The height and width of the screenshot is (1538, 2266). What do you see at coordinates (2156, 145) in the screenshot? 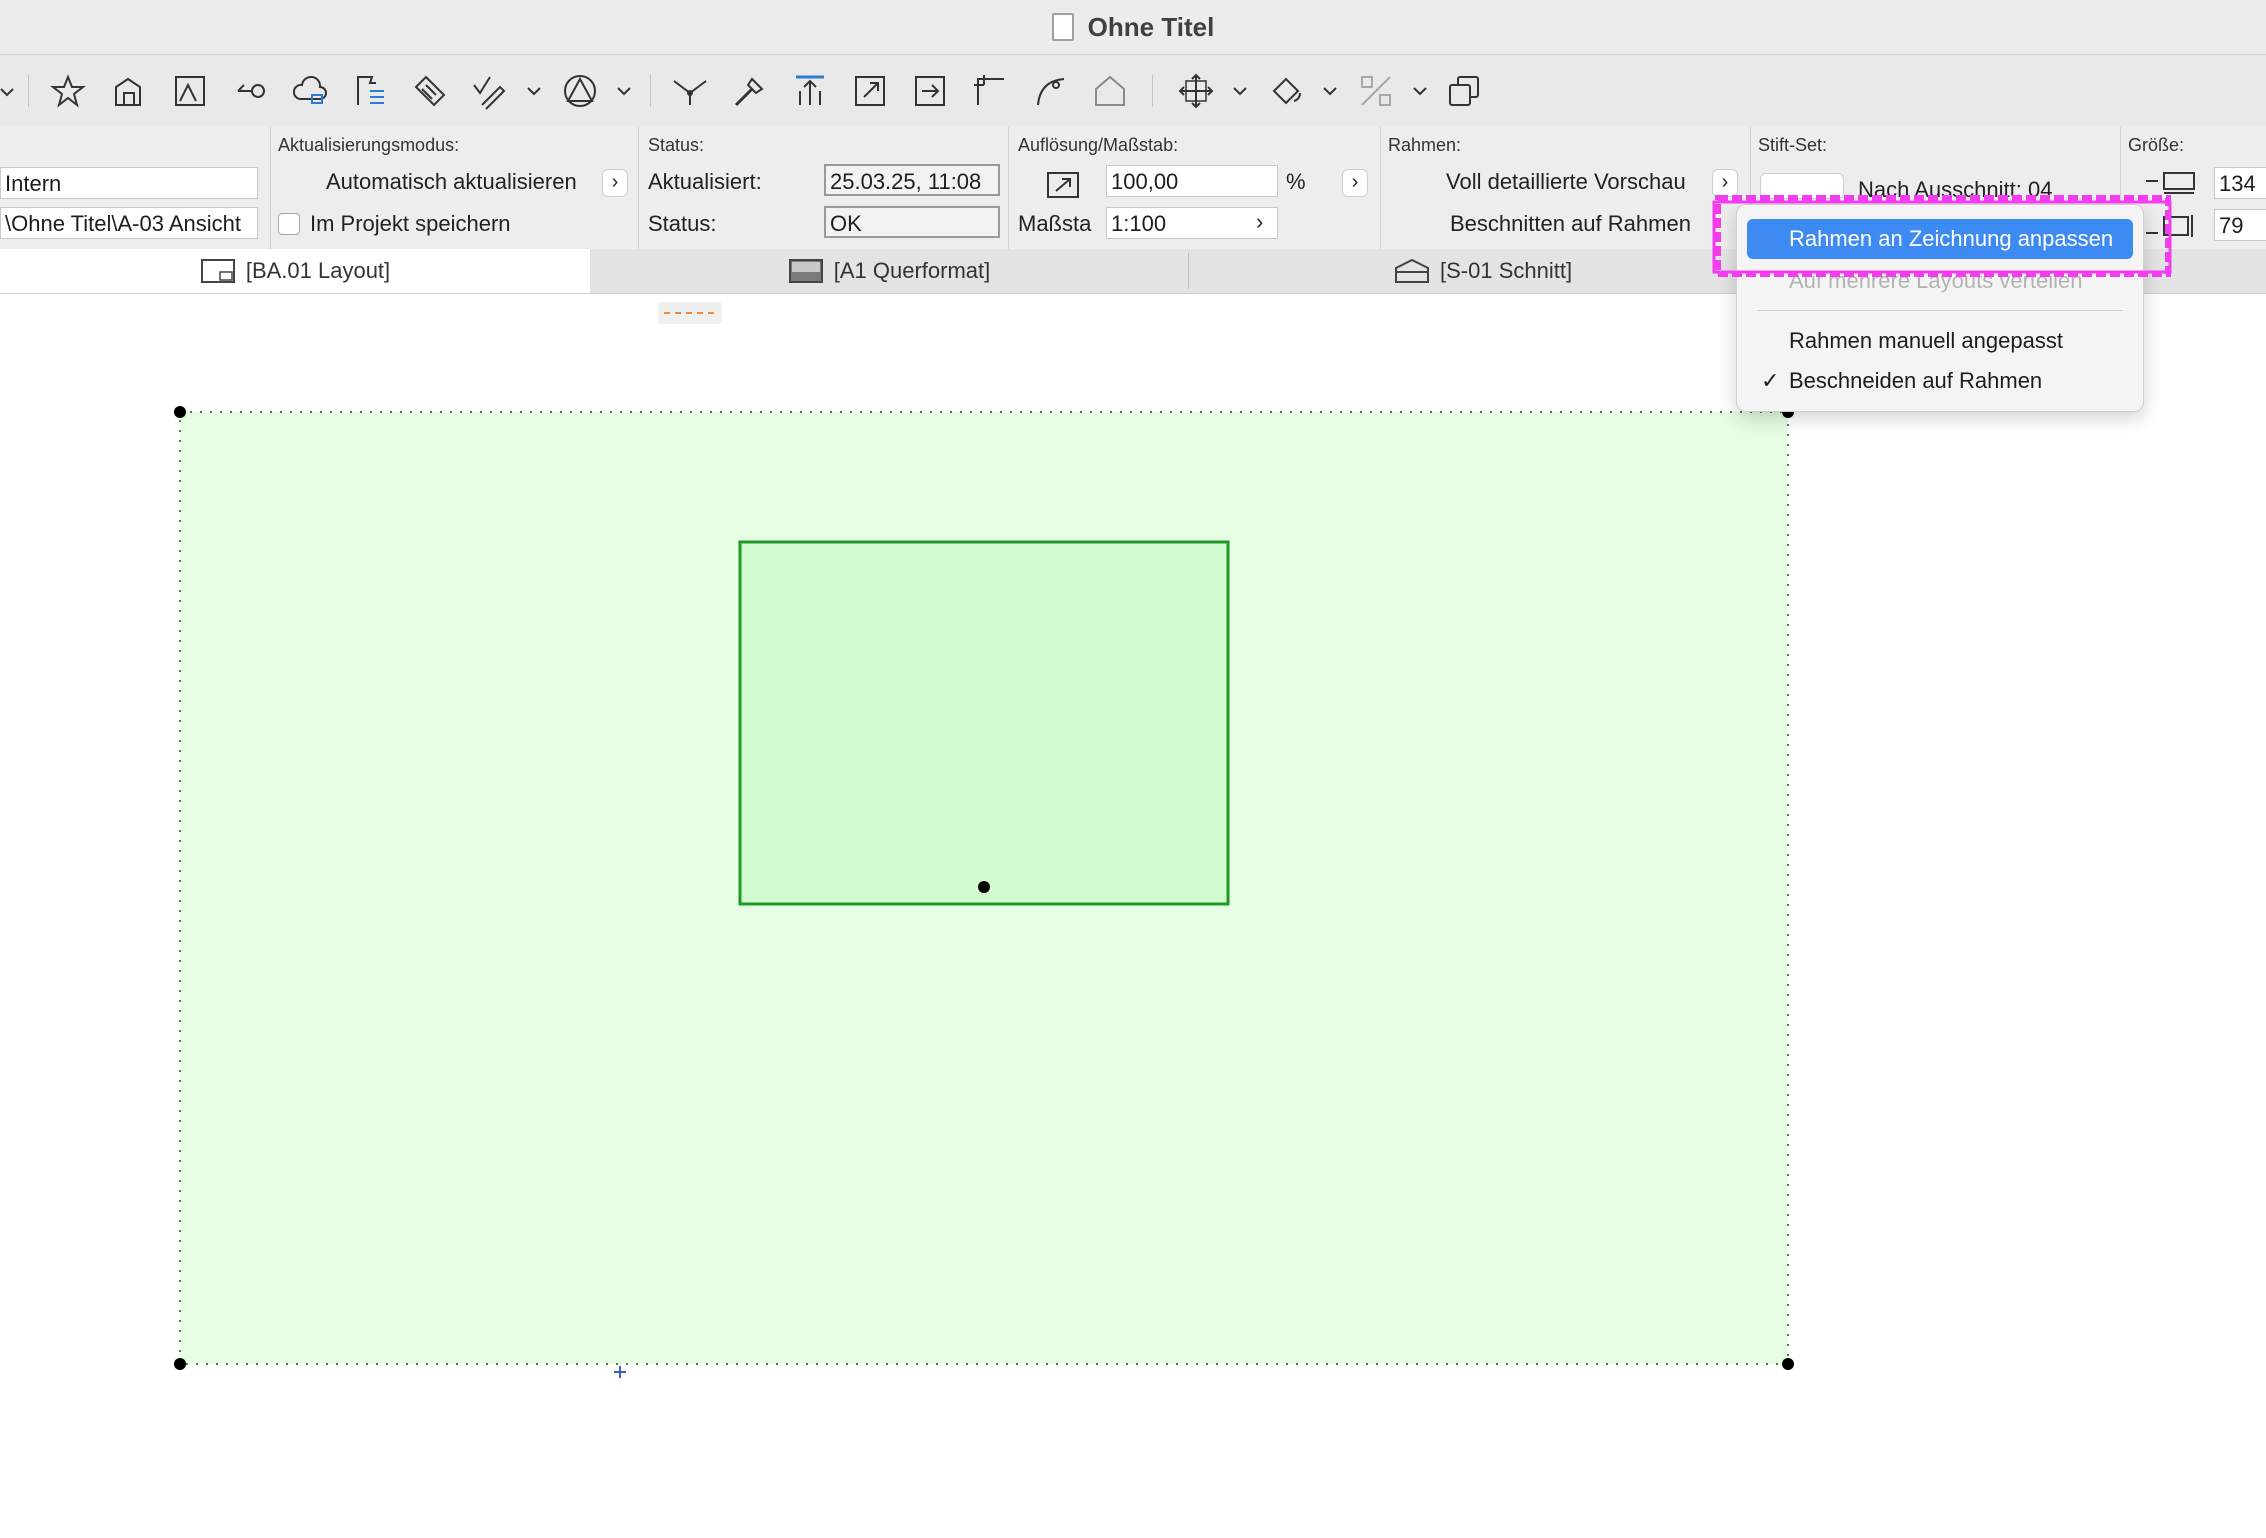
I see `size-header: Größe:` at bounding box center [2156, 145].